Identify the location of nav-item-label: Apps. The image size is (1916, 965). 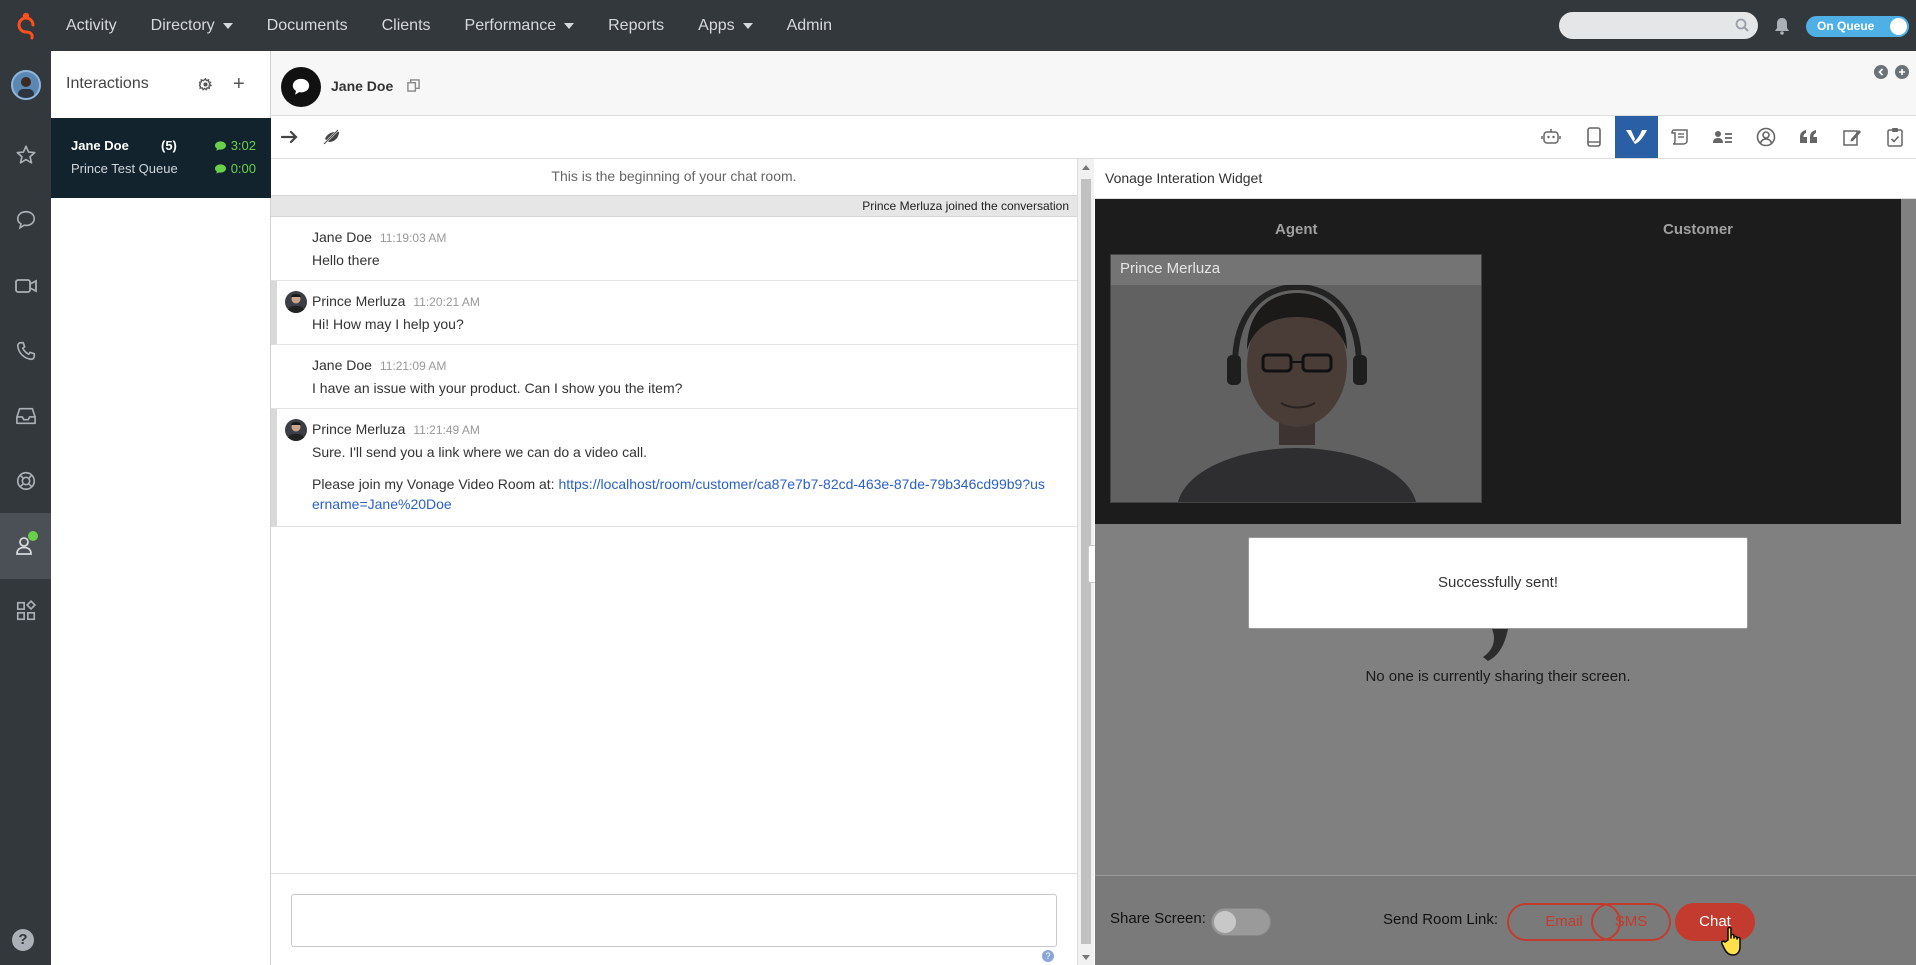
(716, 25).